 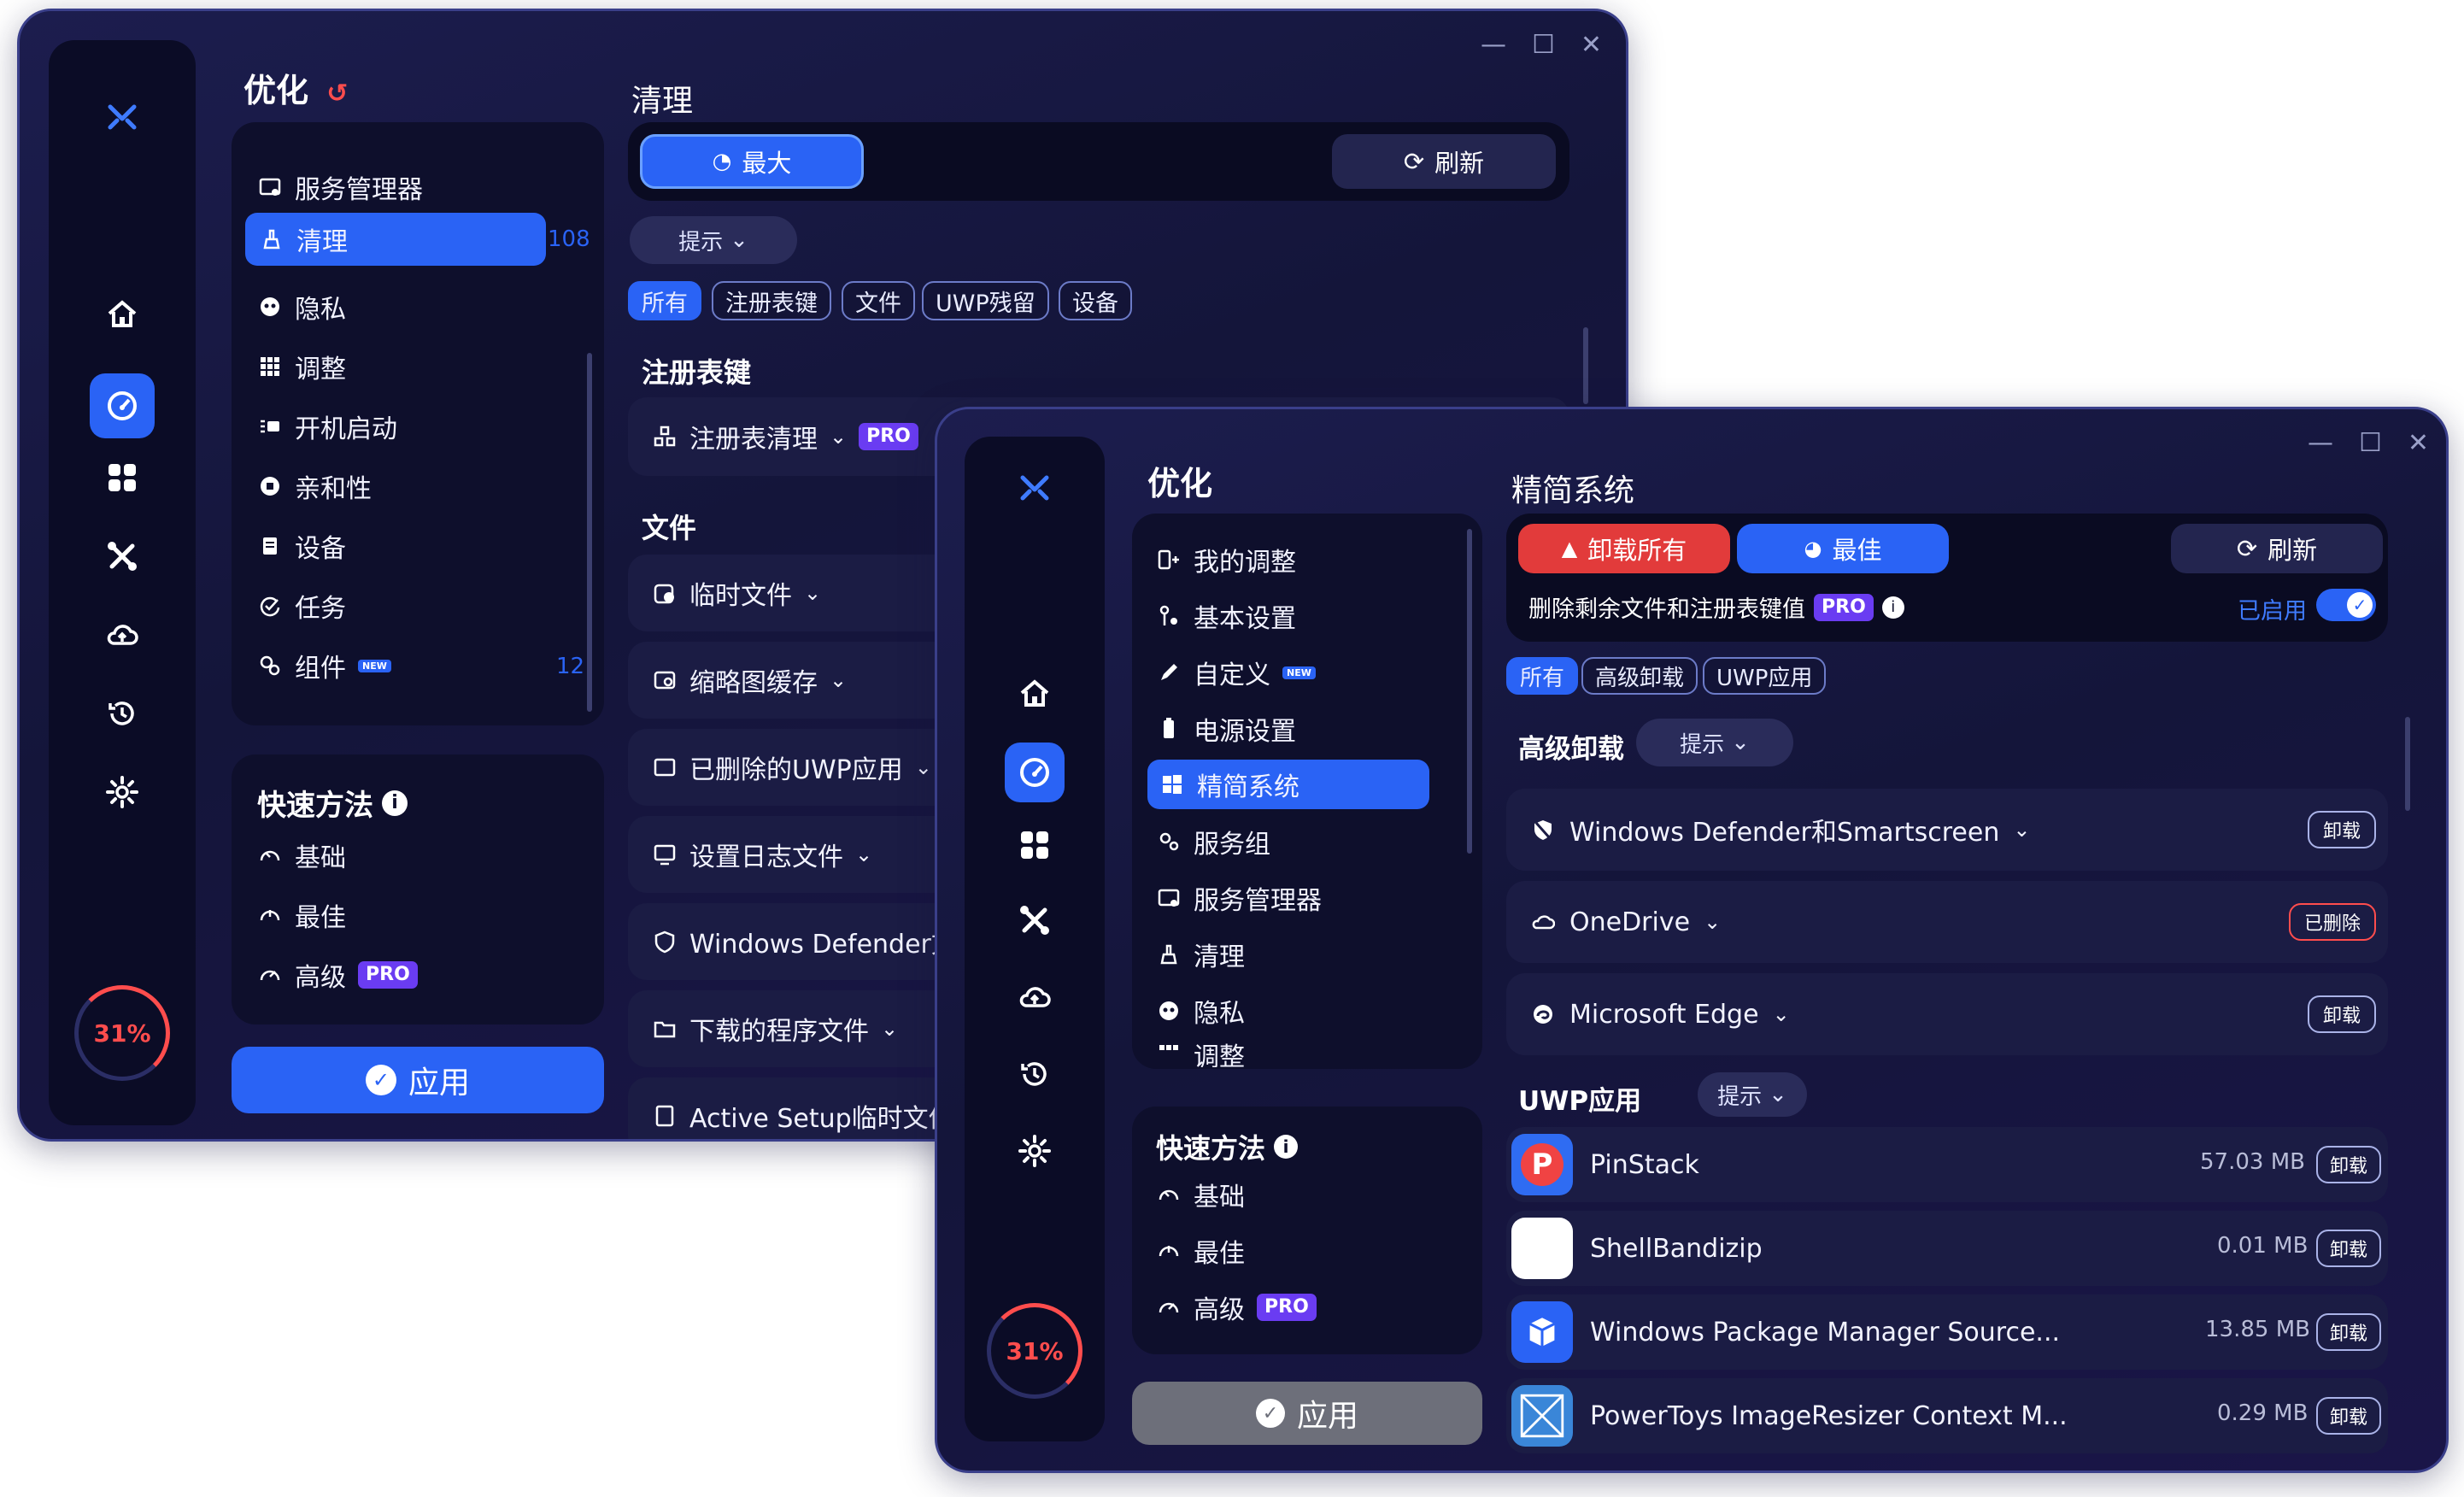 What do you see at coordinates (1569, 549) in the screenshot?
I see `warning-icon: ▲` at bounding box center [1569, 549].